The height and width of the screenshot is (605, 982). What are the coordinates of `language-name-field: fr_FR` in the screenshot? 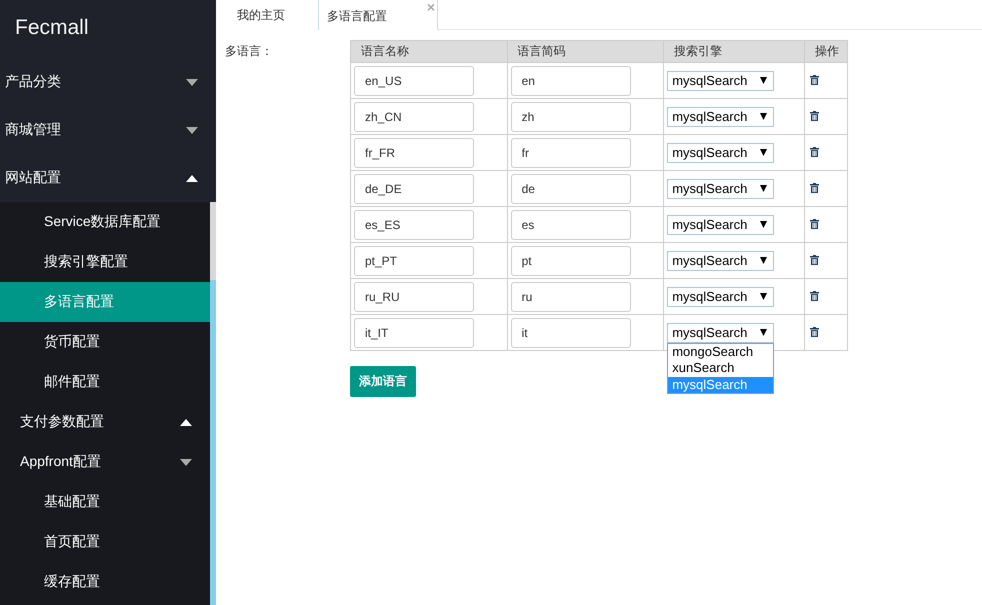 It's located at (414, 153).